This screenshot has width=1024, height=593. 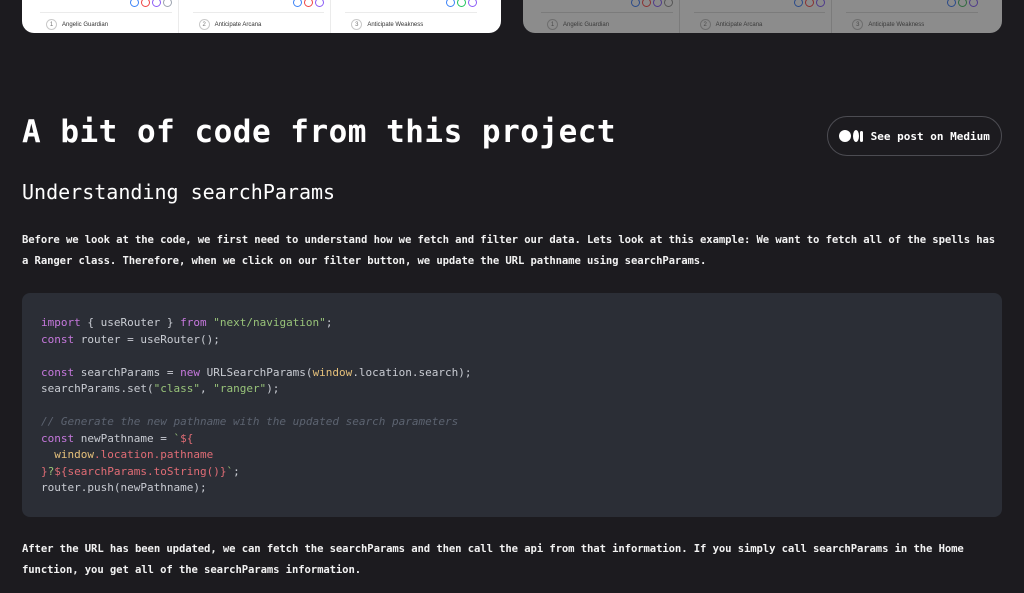 I want to click on code-token: import, so click(x=61, y=322).